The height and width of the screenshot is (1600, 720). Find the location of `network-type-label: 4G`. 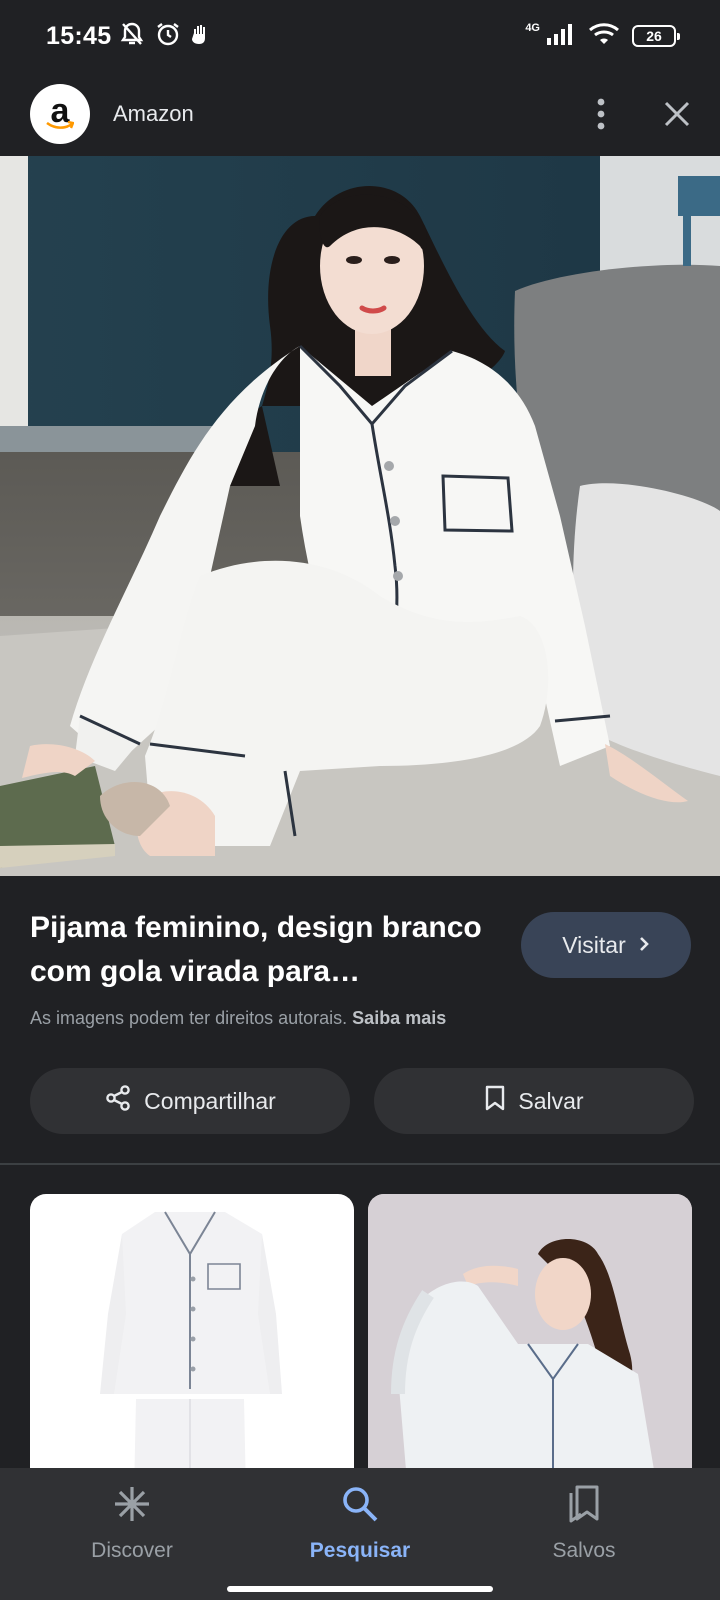

network-type-label: 4G is located at coordinates (532, 28).